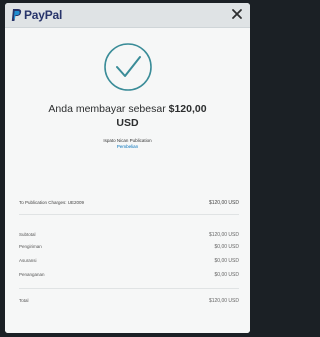 The image size is (320, 337). What do you see at coordinates (32, 274) in the screenshot?
I see `summary-label: Penanganan` at bounding box center [32, 274].